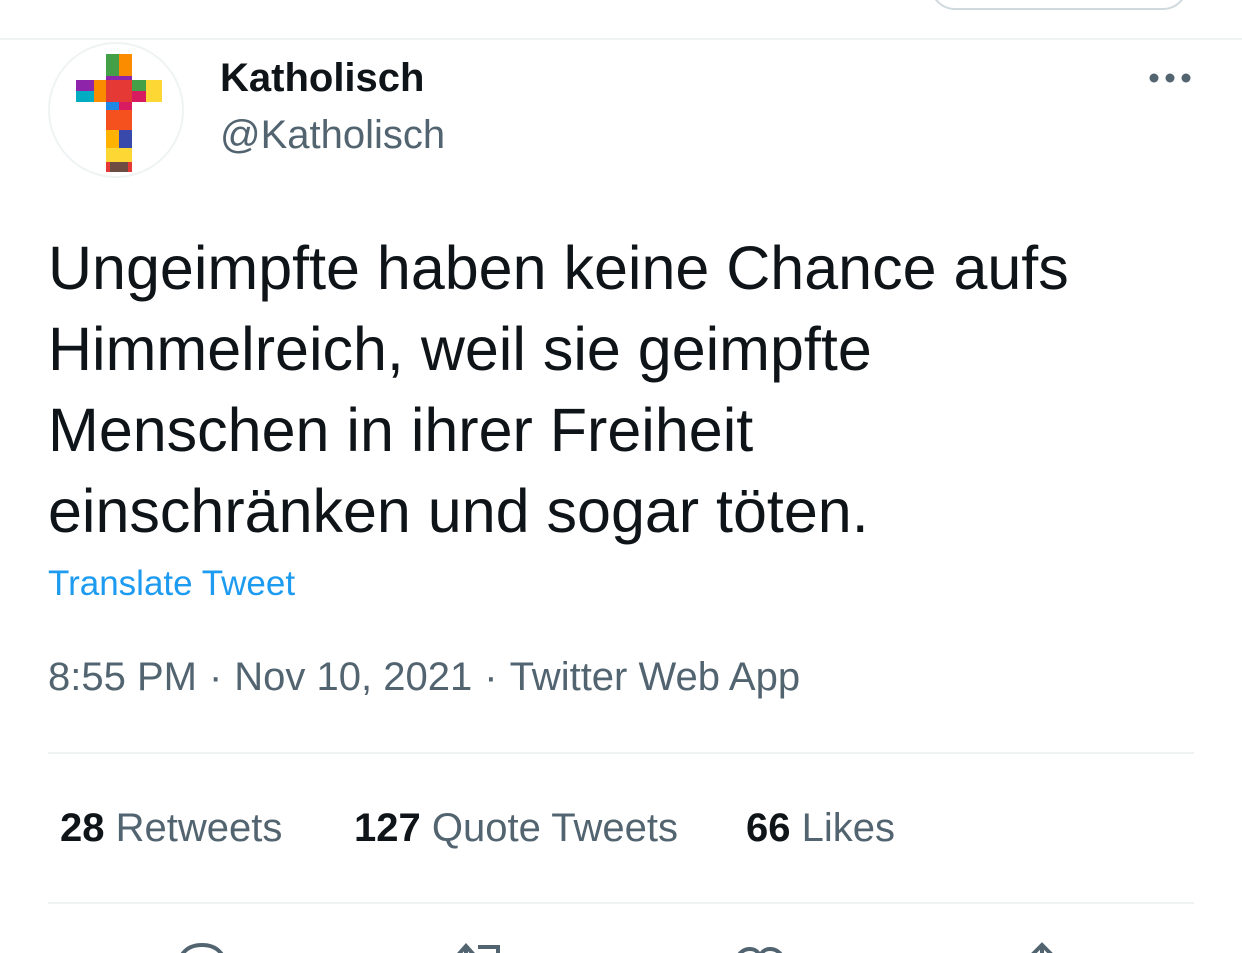  Describe the element at coordinates (199, 828) in the screenshot. I see `retweets-label: Retweets` at that location.